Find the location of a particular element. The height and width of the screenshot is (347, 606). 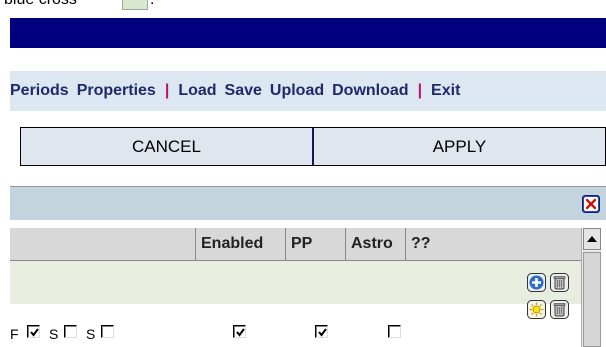

add-icon is located at coordinates (536, 282).